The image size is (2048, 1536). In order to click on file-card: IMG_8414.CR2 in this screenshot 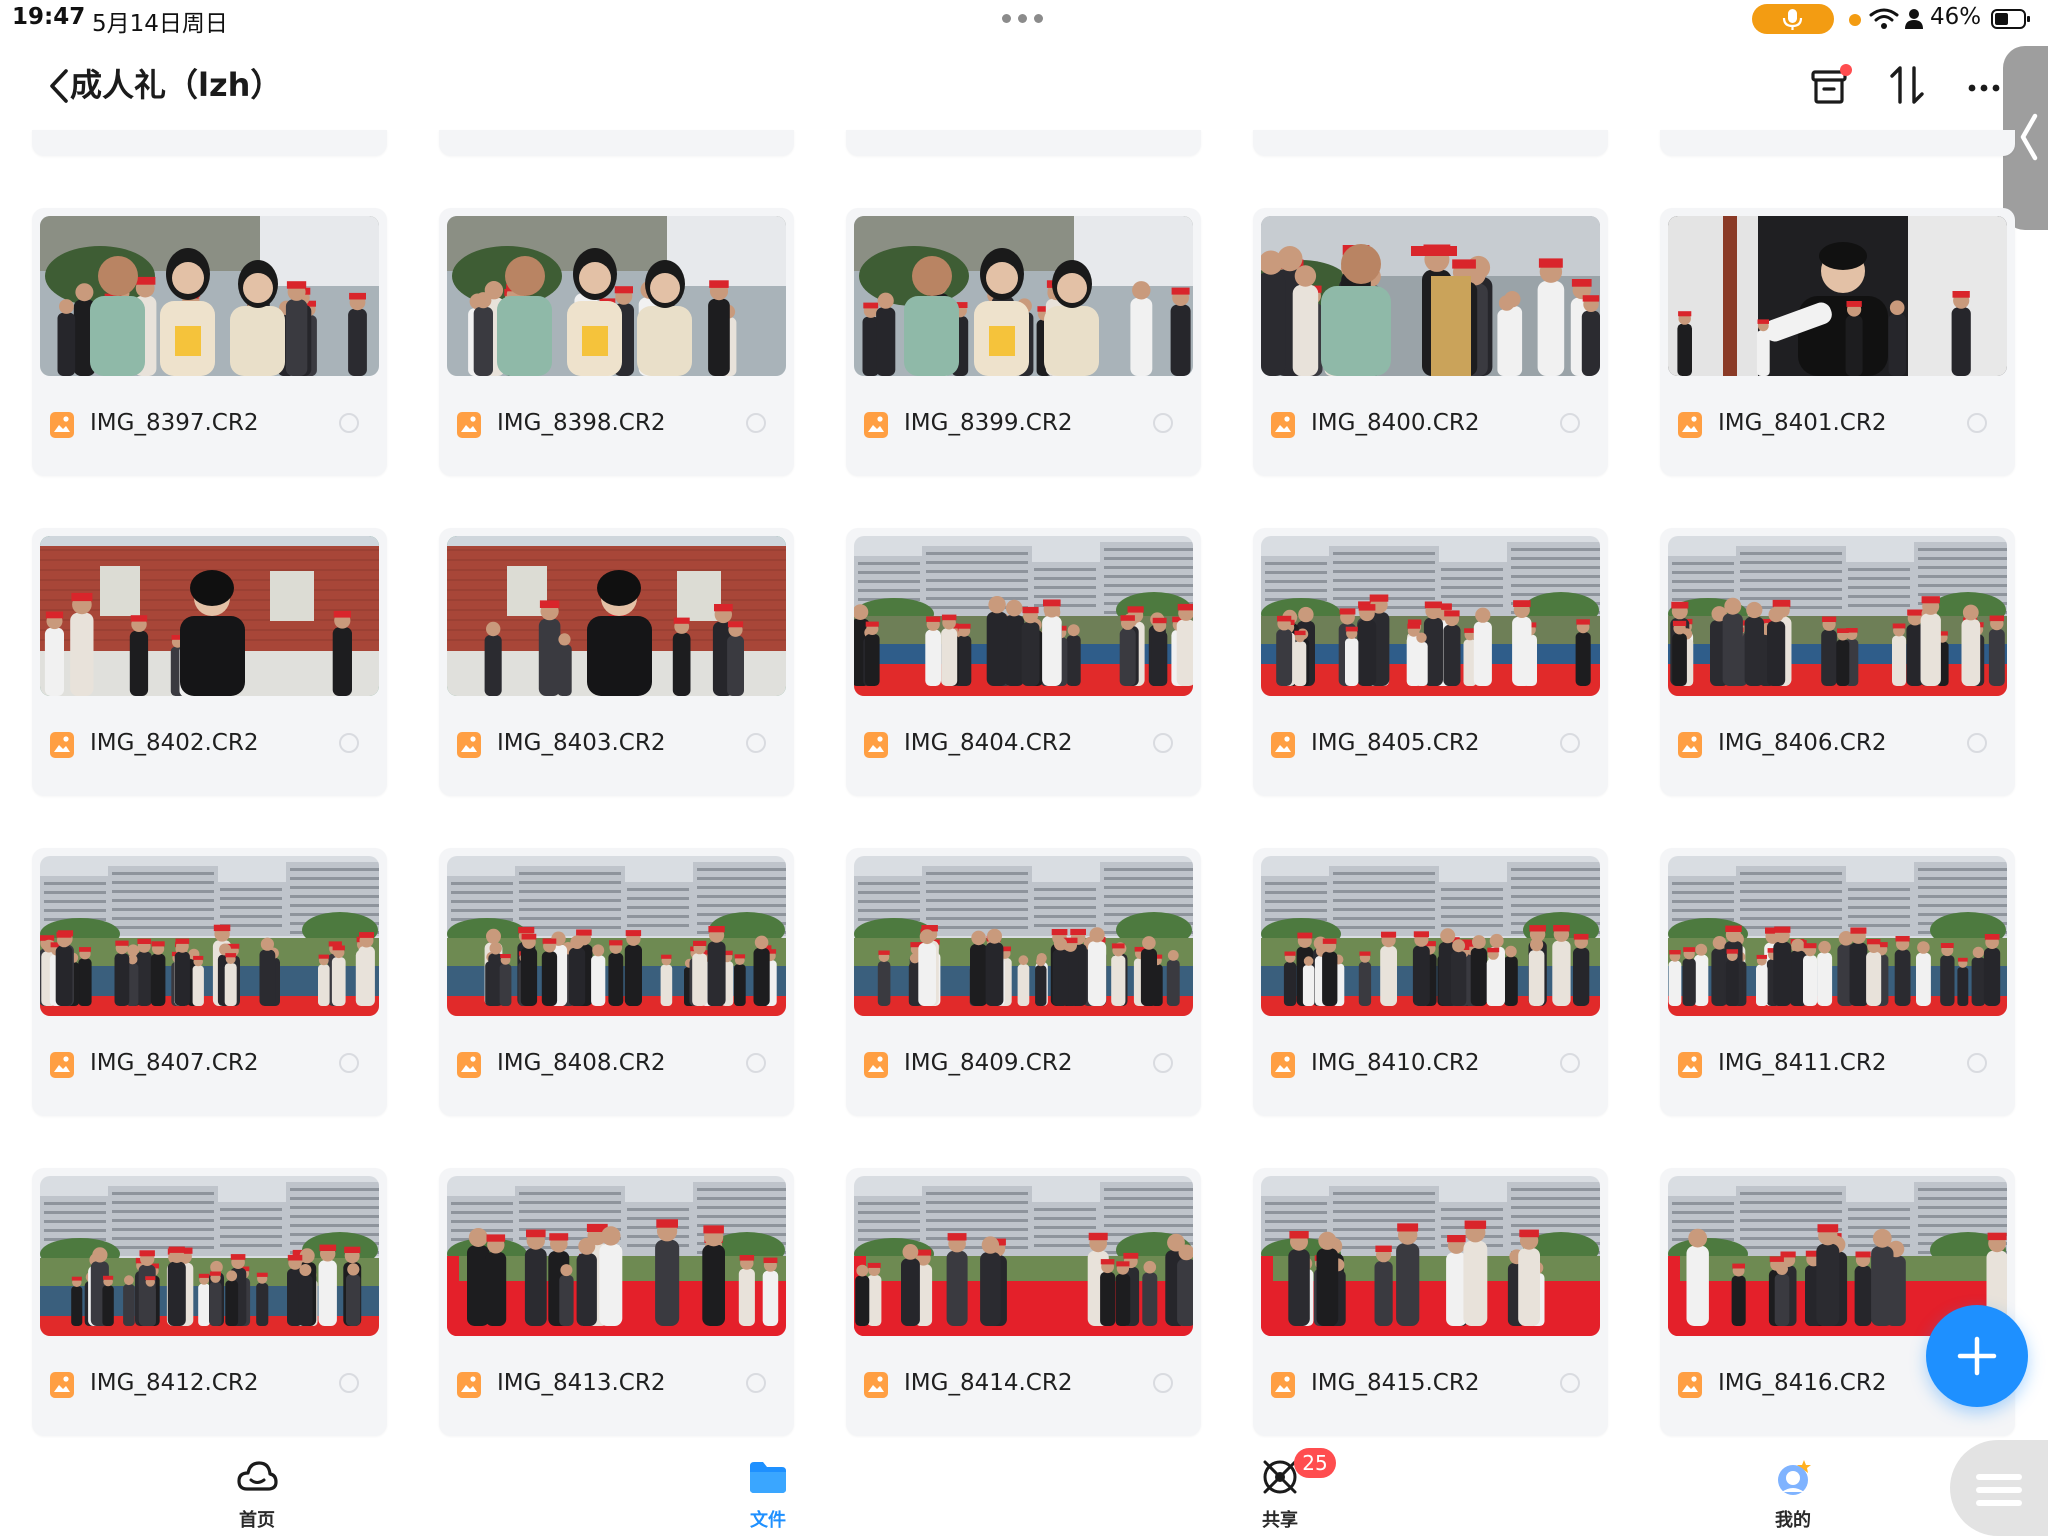, I will do `click(1023, 1302)`.